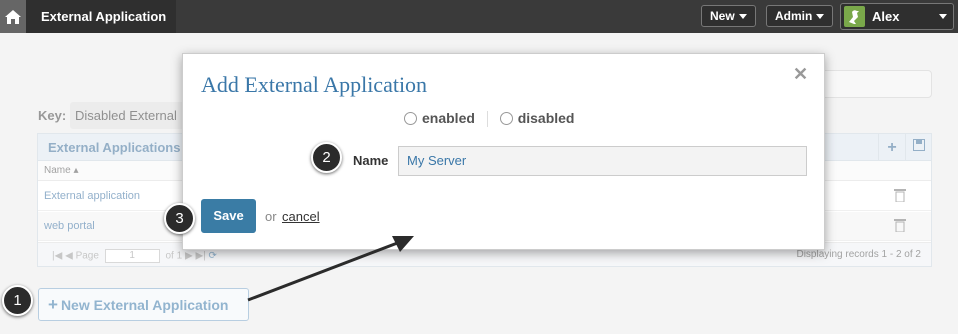 The width and height of the screenshot is (958, 334). Describe the element at coordinates (886, 16) in the screenshot. I see `user-name: Alex` at that location.